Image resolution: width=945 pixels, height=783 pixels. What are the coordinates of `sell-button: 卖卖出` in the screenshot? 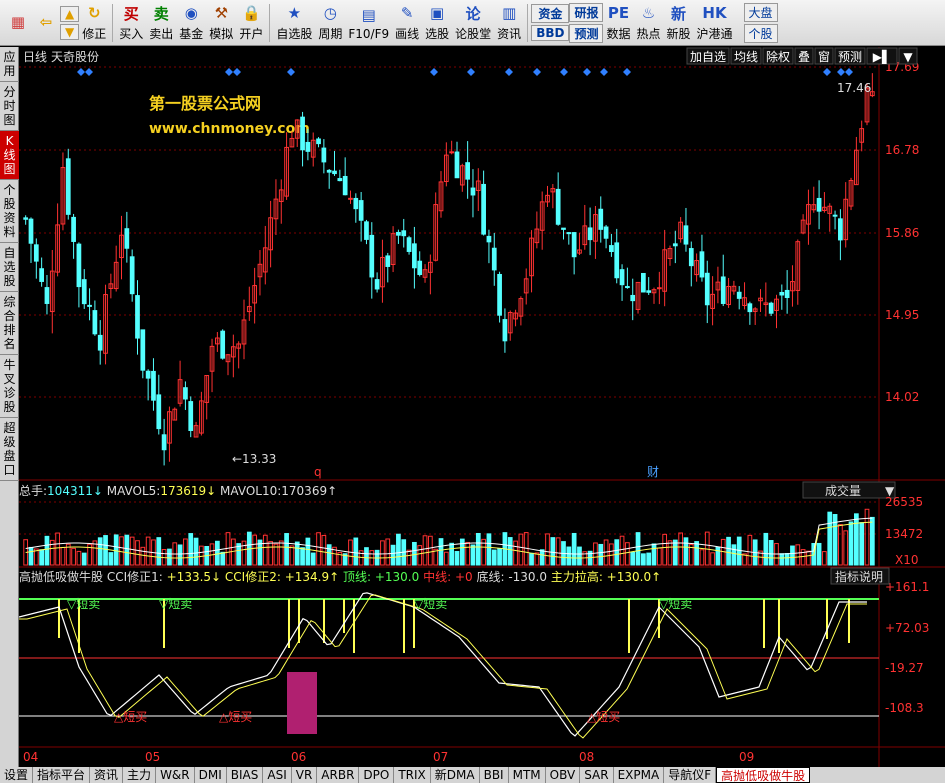 It's located at (161, 23).